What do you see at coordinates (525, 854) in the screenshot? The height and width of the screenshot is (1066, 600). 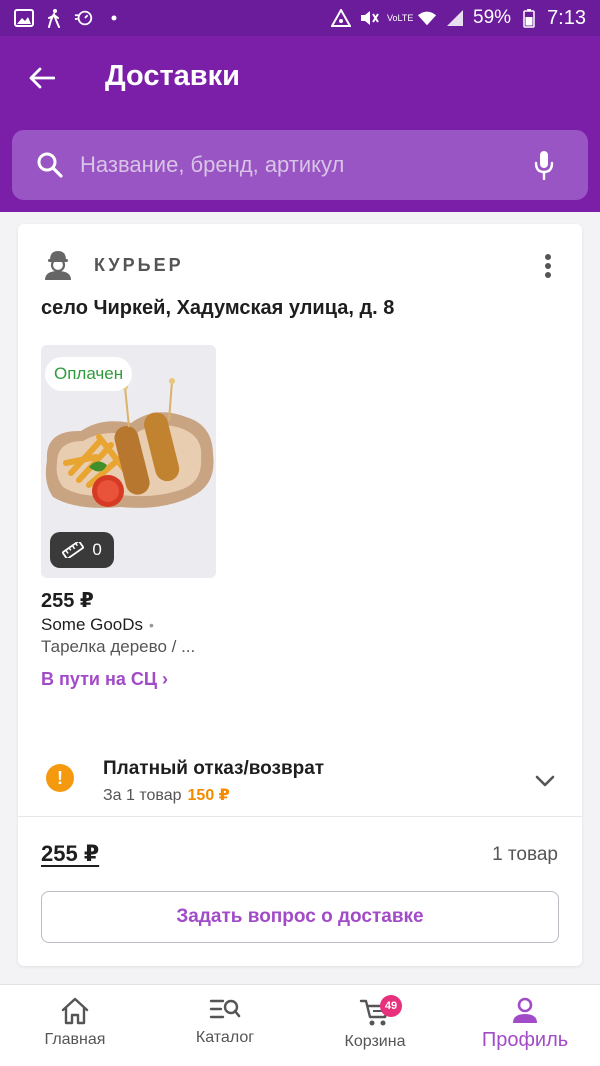 I see `item-count: 1 товар` at bounding box center [525, 854].